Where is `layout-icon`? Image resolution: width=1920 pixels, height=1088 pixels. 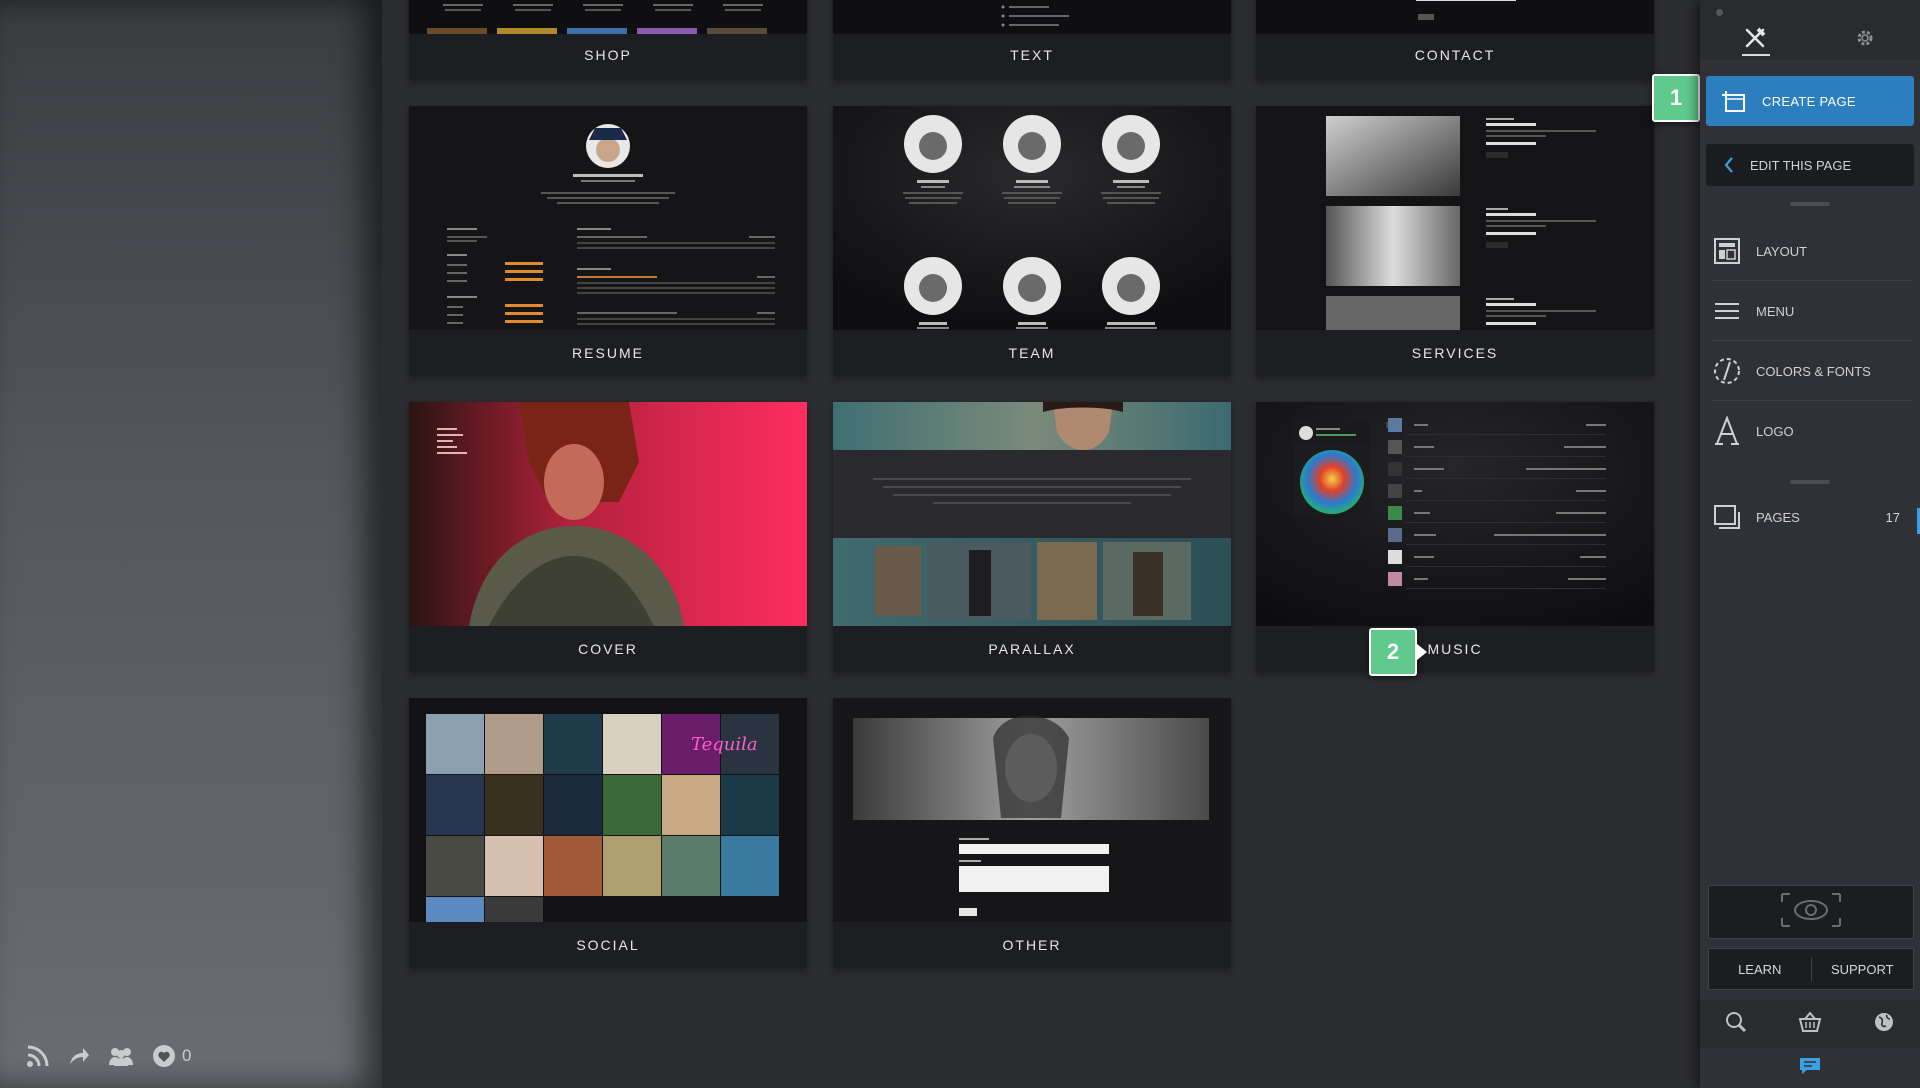 layout-icon is located at coordinates (1727, 251).